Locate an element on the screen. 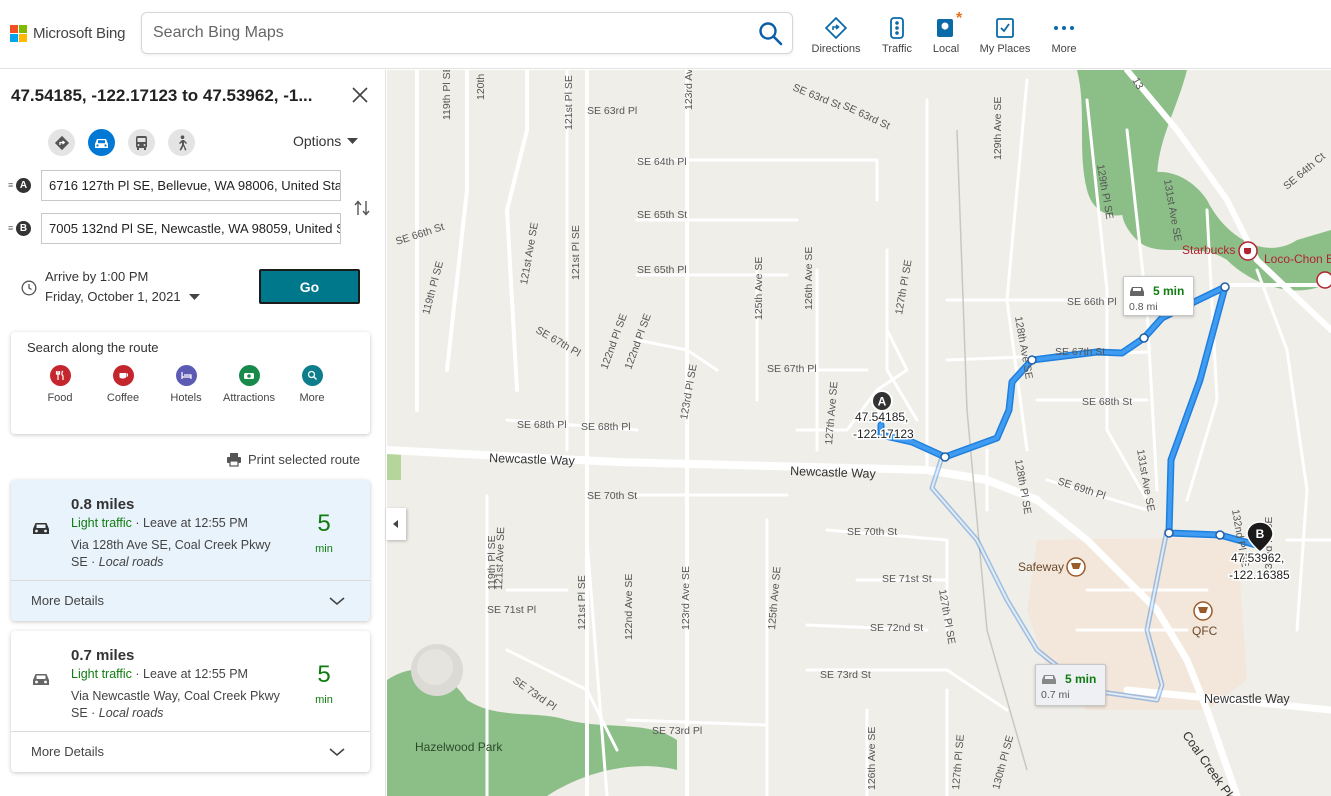 This screenshot has width=1331, height=796. arrive-by-label: Arrive by 1:00 PM is located at coordinates (96, 276).